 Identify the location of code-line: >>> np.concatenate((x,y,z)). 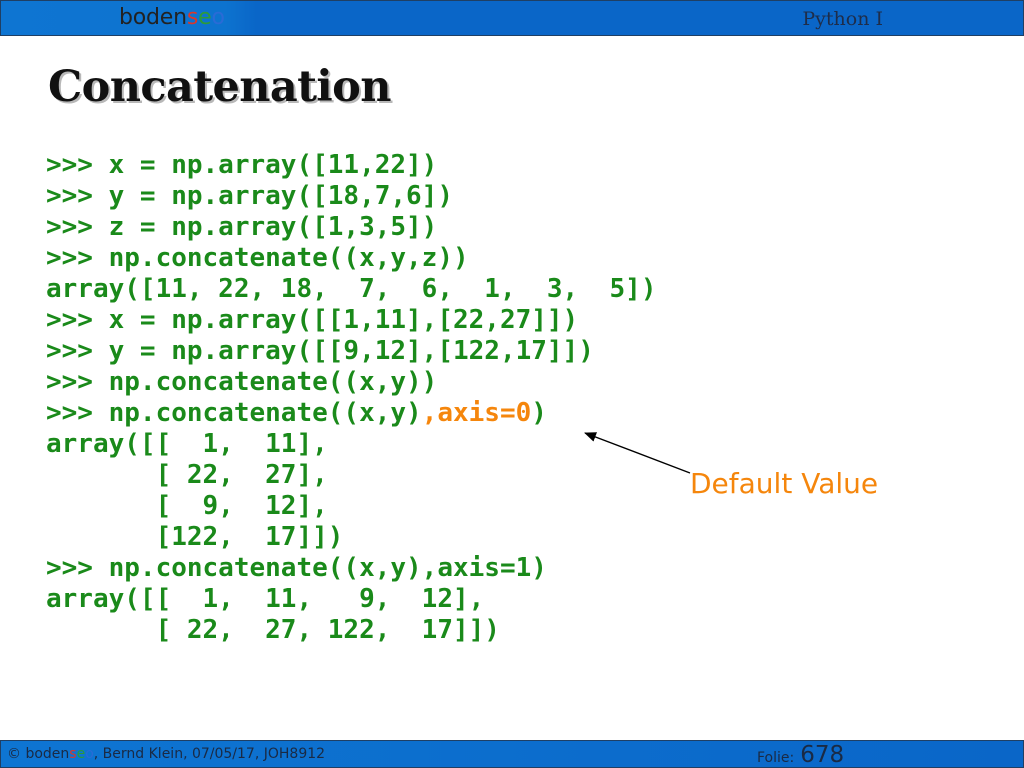
(257, 258).